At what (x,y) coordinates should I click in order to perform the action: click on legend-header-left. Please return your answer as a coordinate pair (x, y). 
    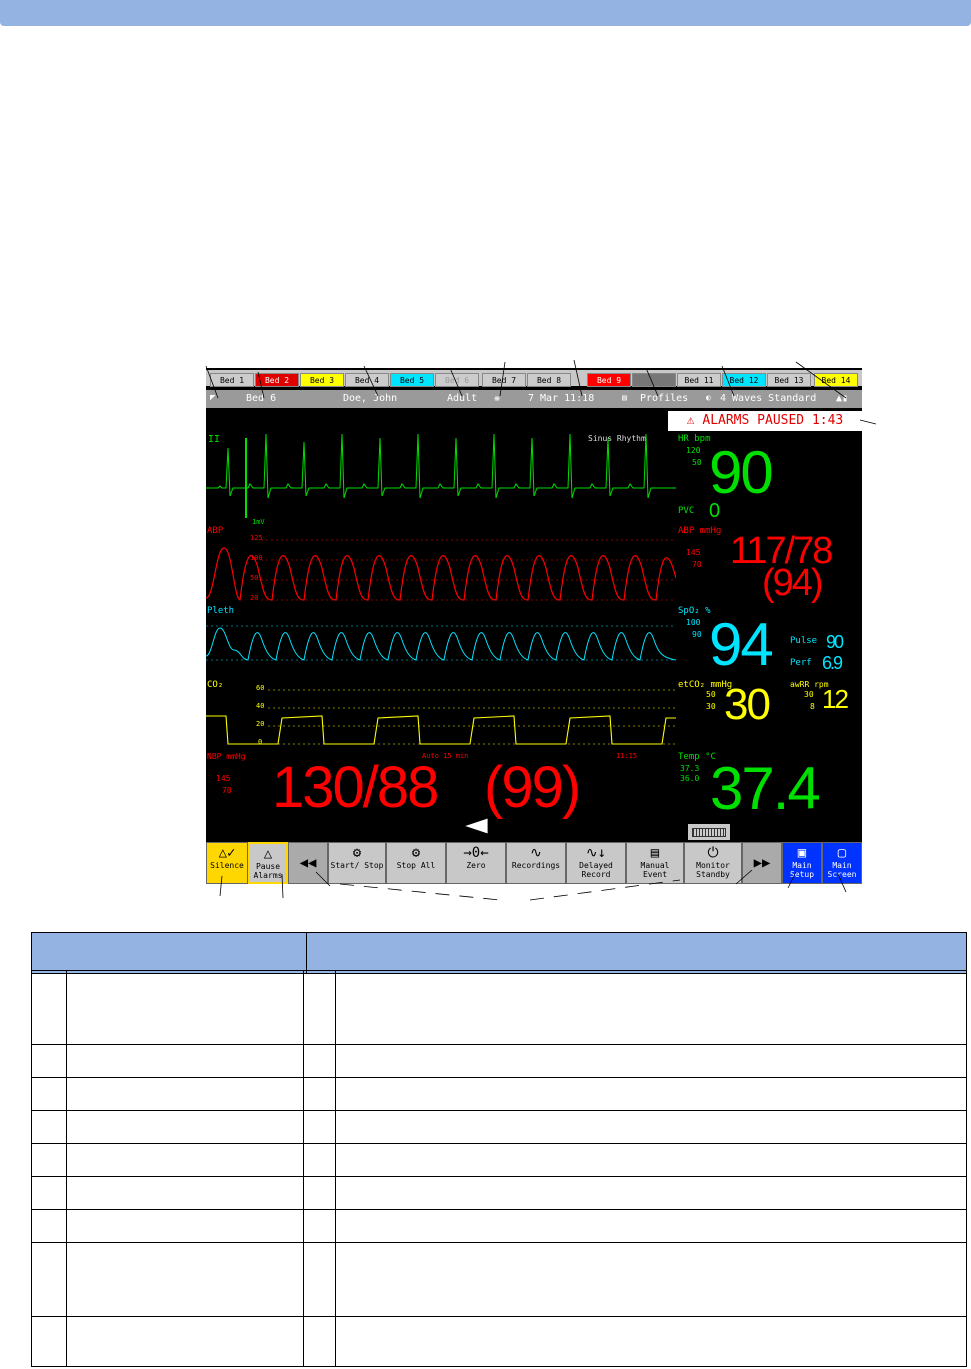
    Looking at the image, I should click on (169, 953).